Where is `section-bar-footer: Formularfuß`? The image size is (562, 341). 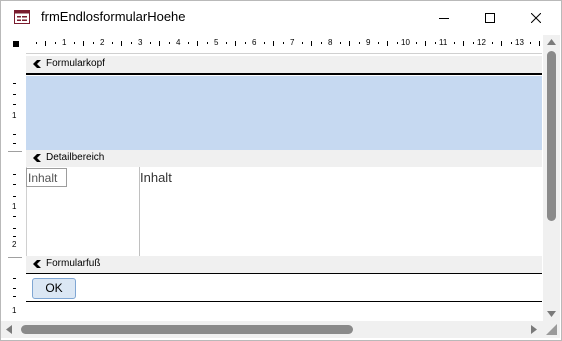 section-bar-footer: Formularfuß is located at coordinates (284, 265).